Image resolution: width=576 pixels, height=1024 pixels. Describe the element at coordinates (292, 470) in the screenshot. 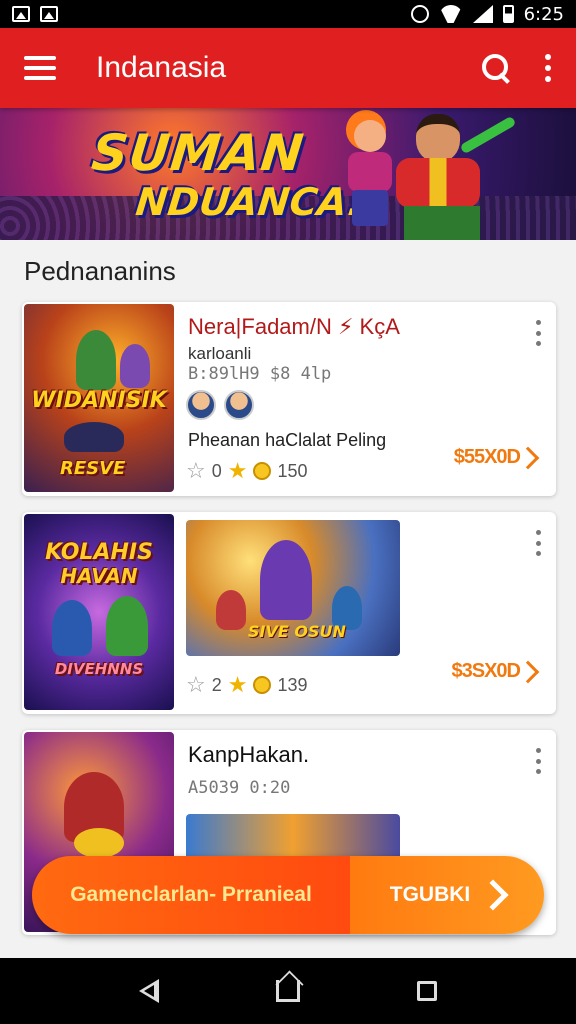

I see `rating-count: 150` at that location.